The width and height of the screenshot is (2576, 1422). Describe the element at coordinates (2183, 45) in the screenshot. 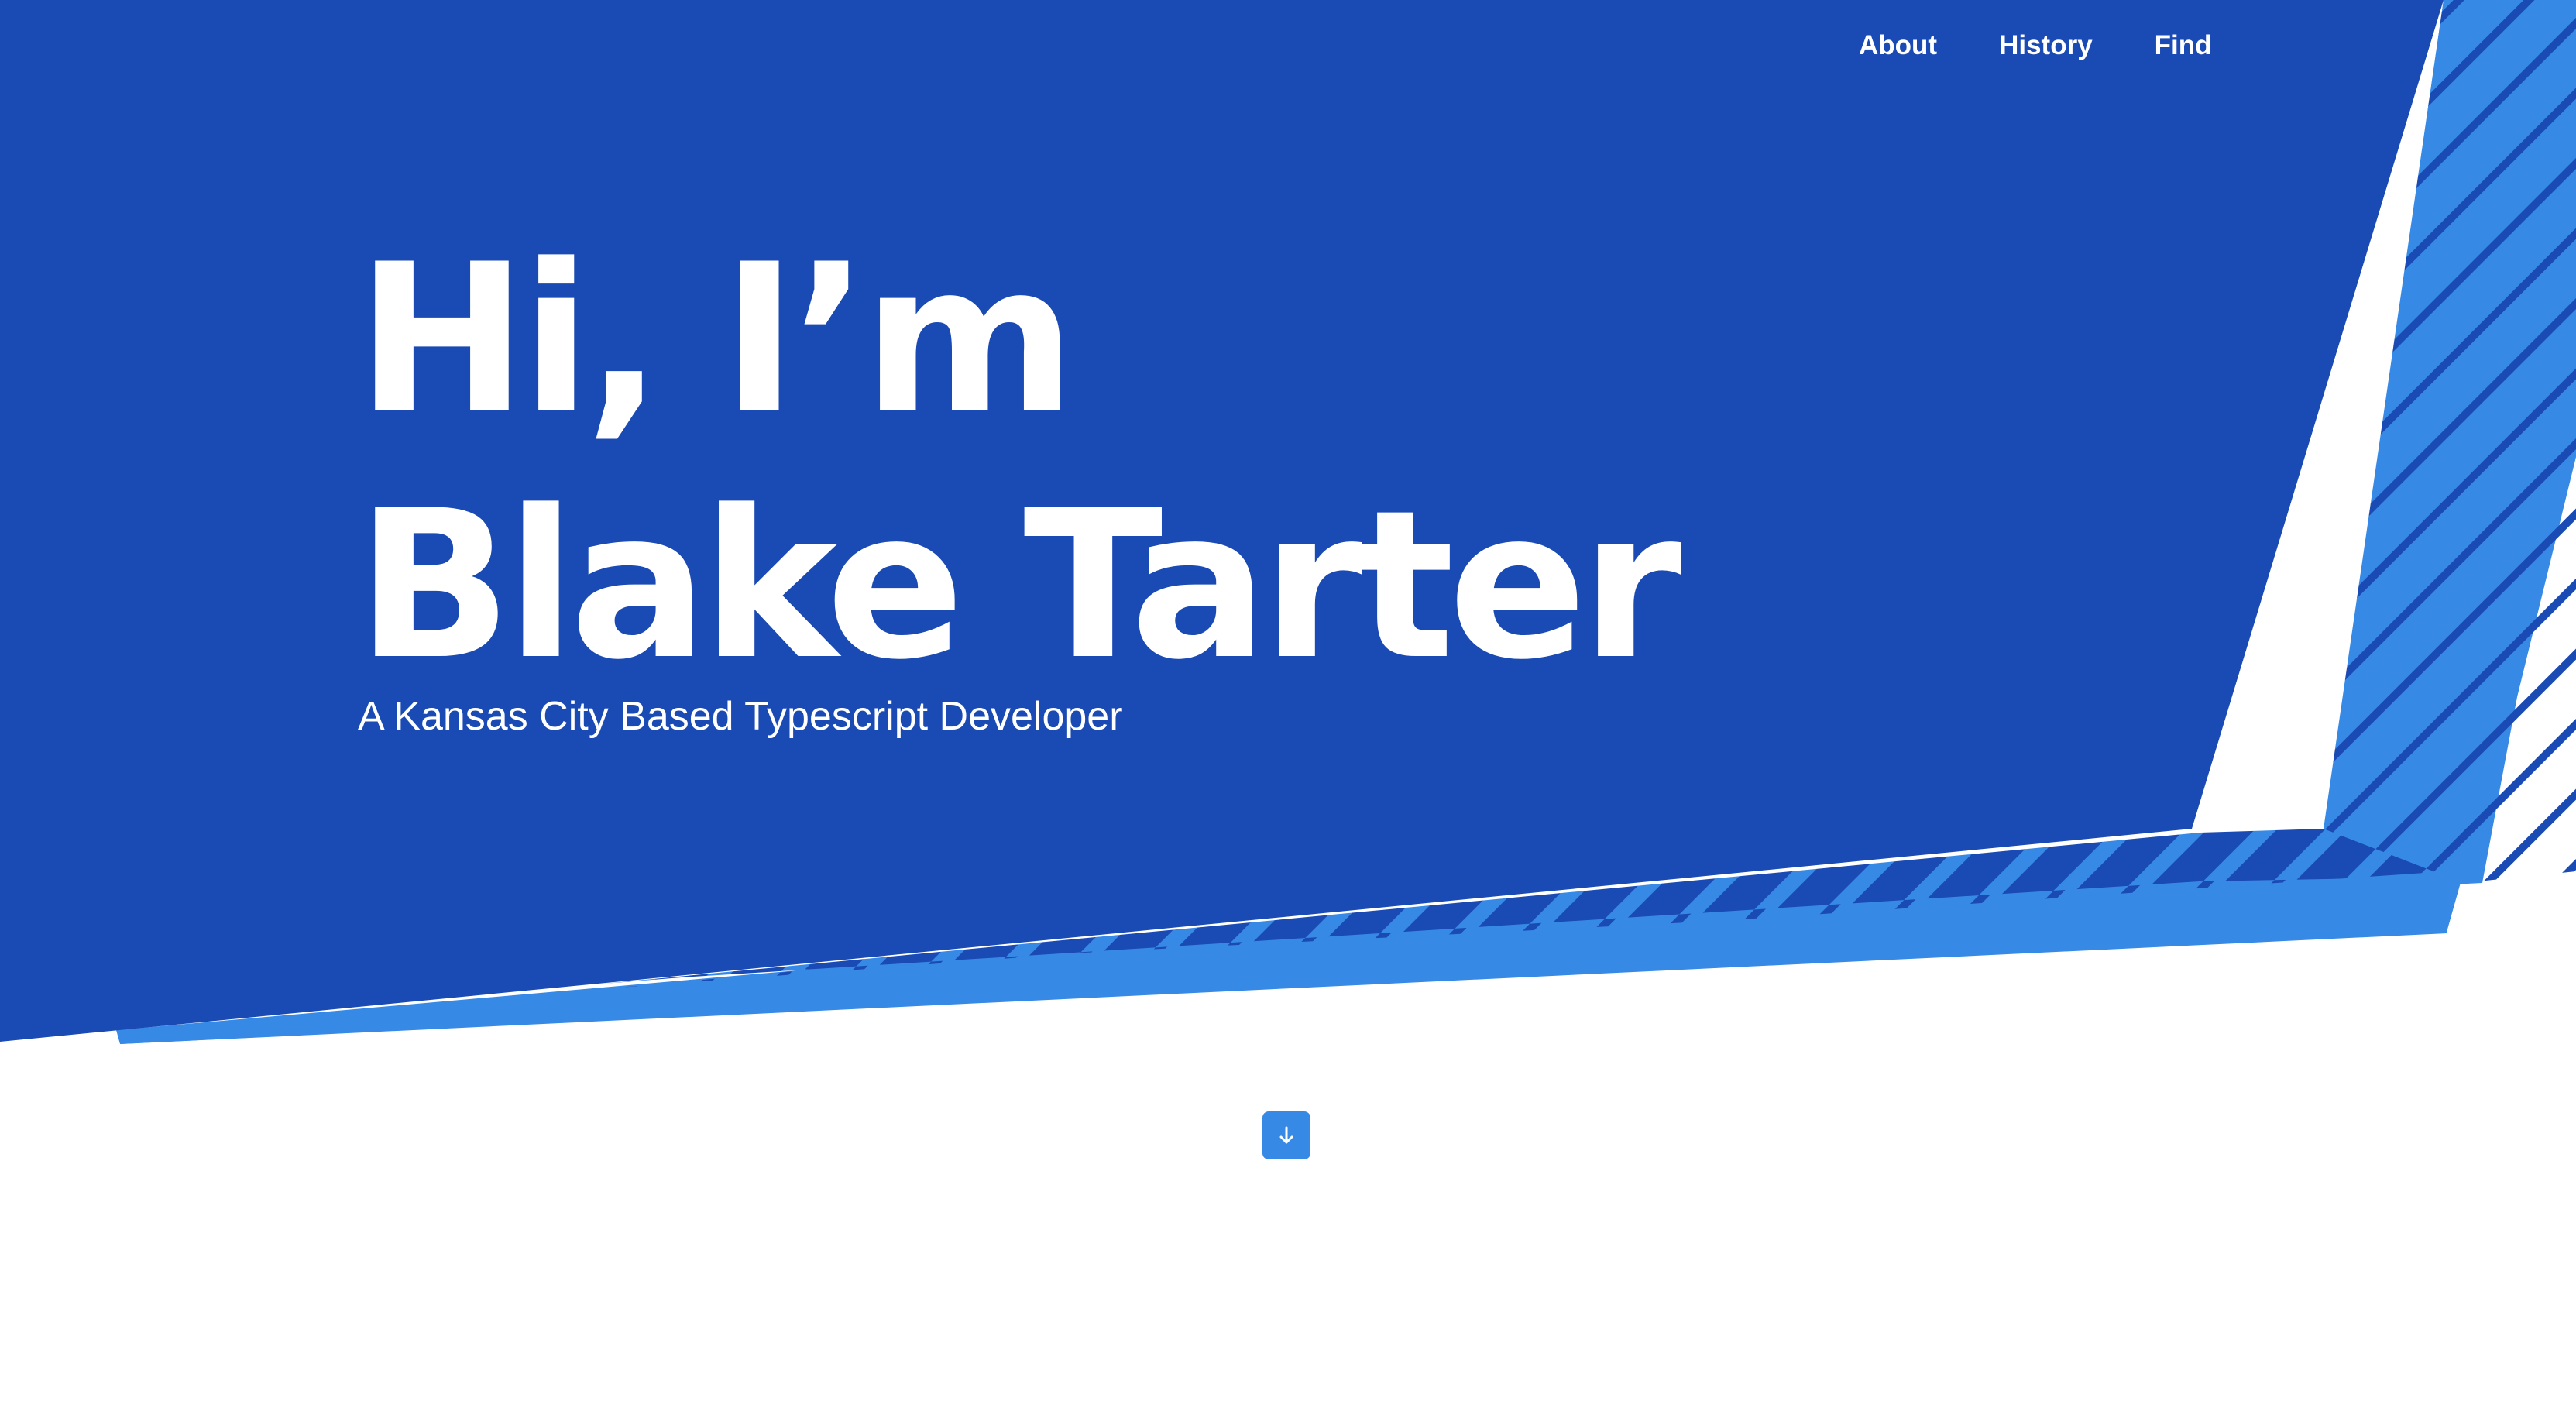

I see `nav-link-find: Find` at that location.